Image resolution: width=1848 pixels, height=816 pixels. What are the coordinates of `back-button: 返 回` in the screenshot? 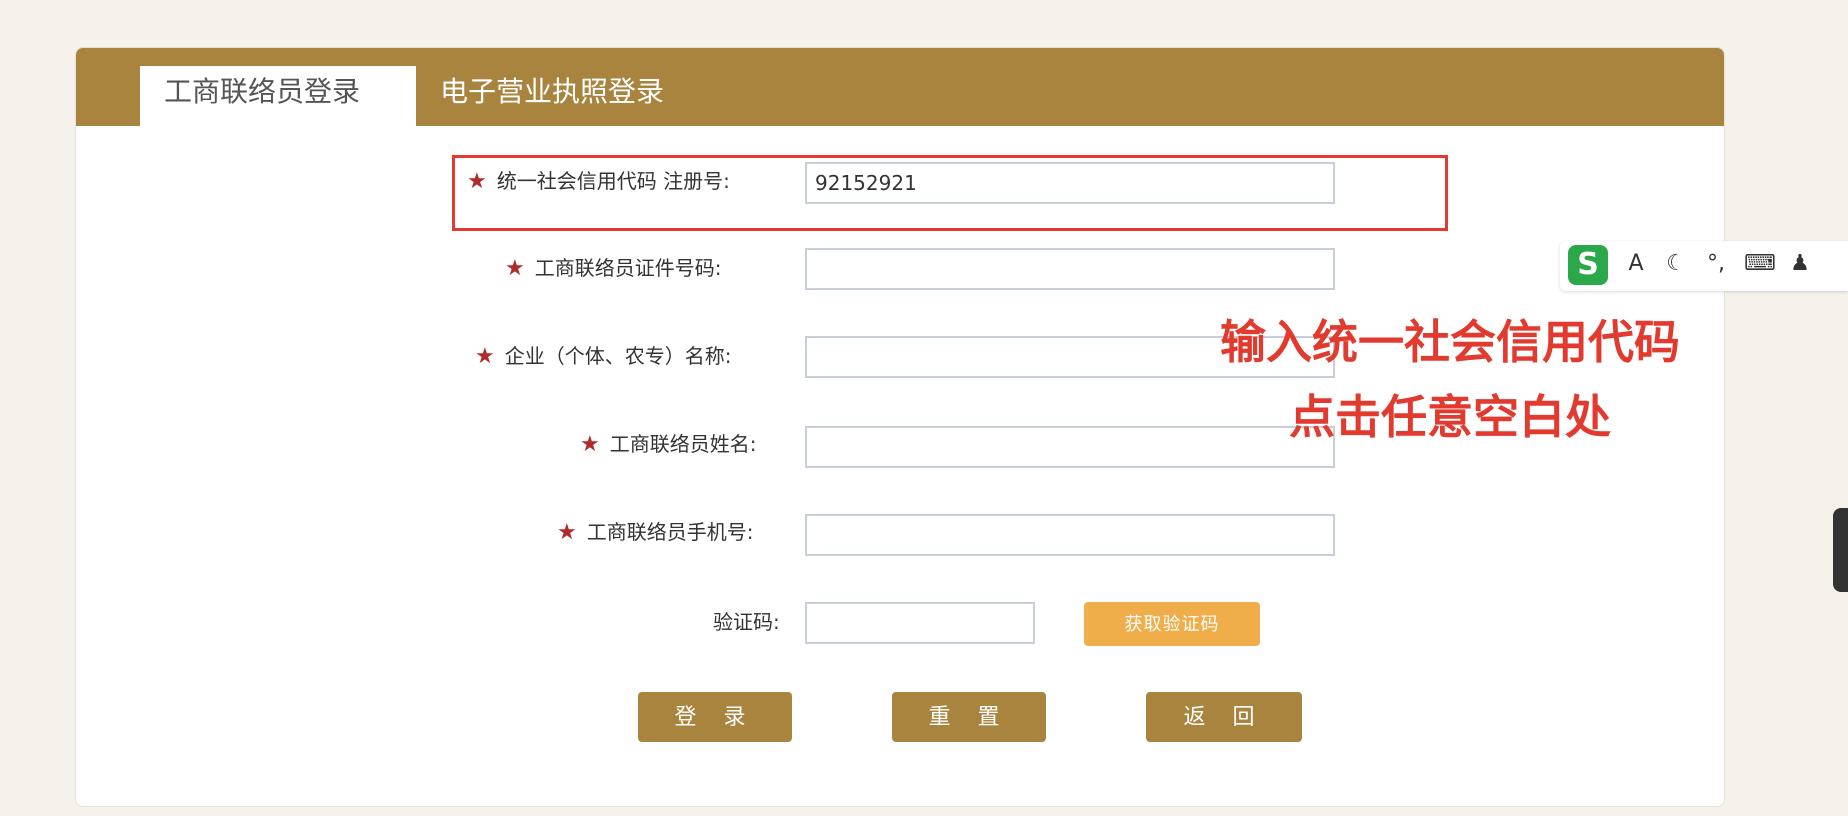 It's located at (1224, 717).